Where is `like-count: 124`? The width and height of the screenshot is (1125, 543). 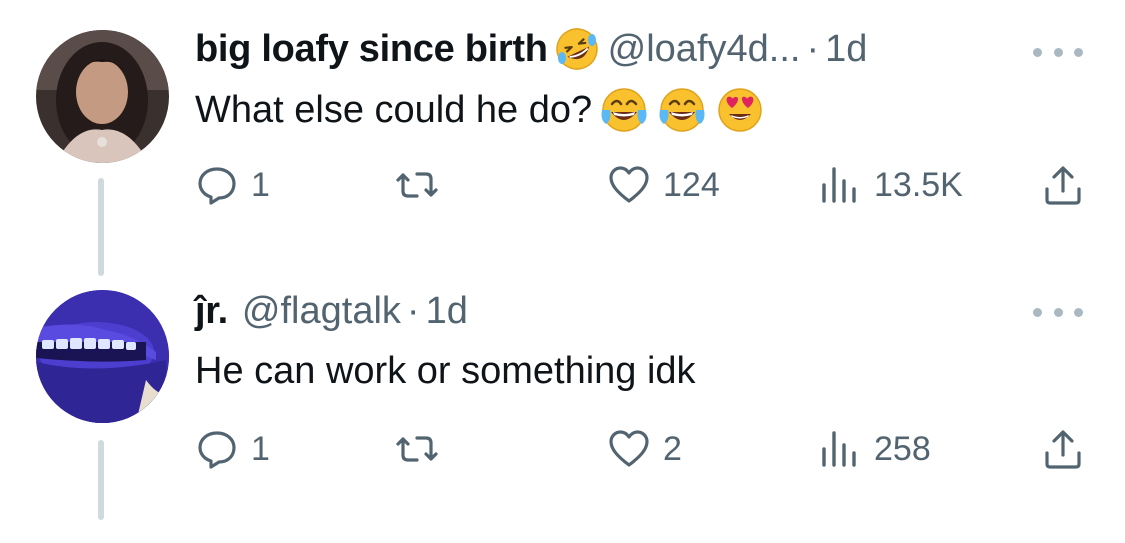 like-count: 124 is located at coordinates (691, 184).